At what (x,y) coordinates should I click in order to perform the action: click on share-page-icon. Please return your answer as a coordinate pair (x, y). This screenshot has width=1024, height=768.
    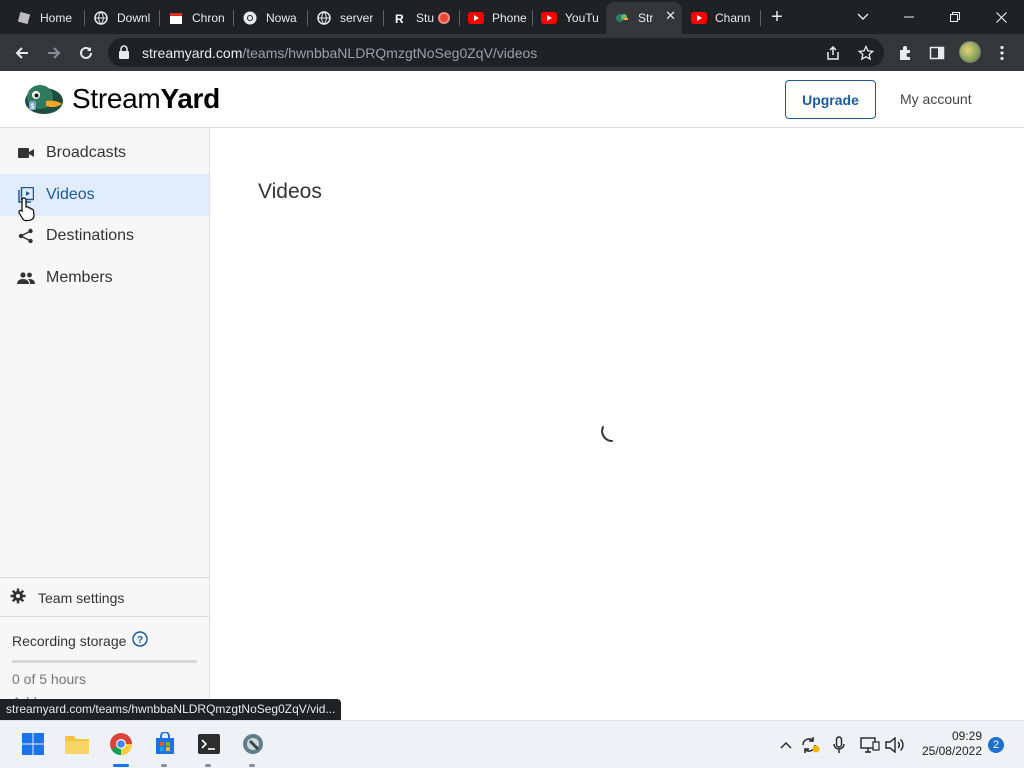
    Looking at the image, I should click on (833, 52).